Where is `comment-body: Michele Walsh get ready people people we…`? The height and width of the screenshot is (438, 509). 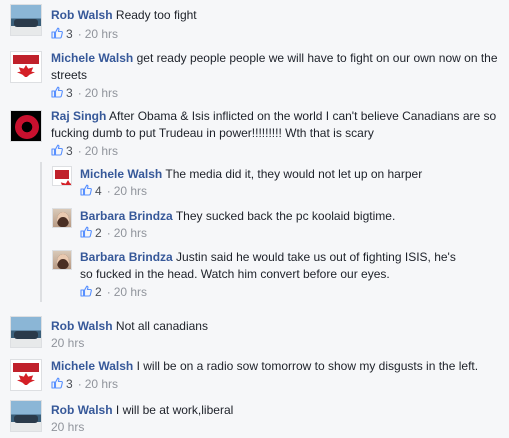 comment-body: Michele Walsh get ready people people we… is located at coordinates (276, 67).